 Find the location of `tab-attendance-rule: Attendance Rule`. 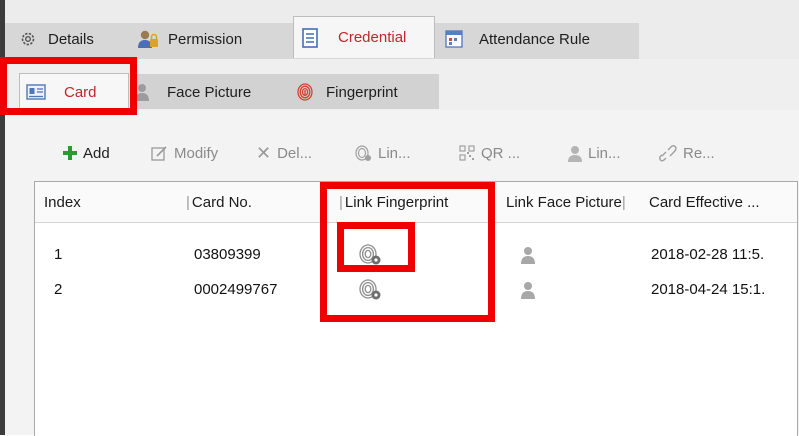

tab-attendance-rule: Attendance Rule is located at coordinates (517, 39).